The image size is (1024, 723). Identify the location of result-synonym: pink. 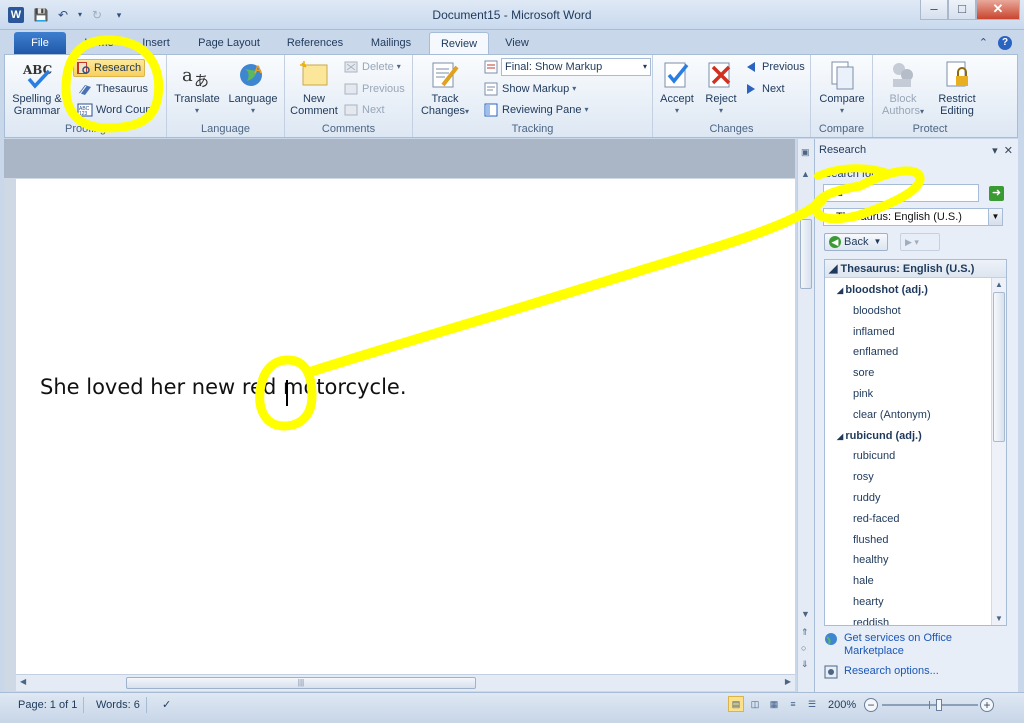
(915, 394).